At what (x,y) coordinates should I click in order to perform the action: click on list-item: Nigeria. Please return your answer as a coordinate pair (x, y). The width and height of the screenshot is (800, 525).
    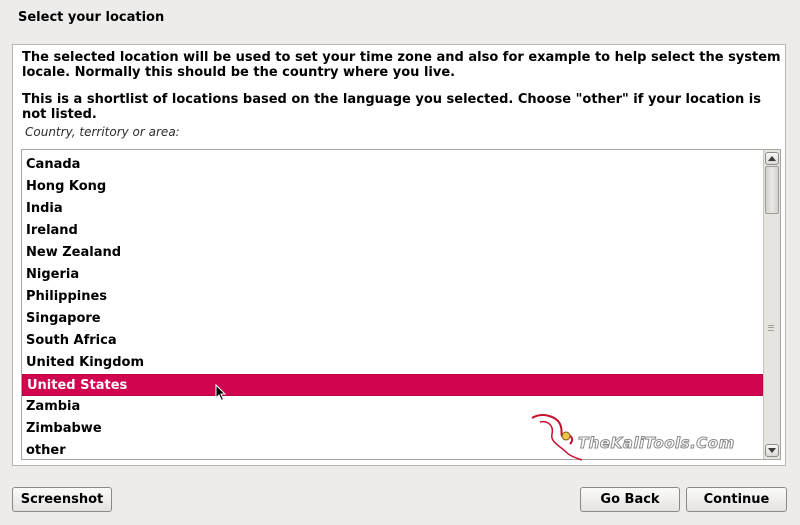
    Looking at the image, I should click on (392, 275).